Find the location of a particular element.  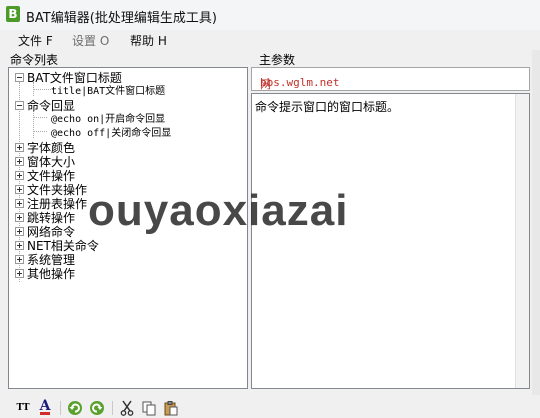

watermark-text: ouyaoxiazai is located at coordinates (218, 210).